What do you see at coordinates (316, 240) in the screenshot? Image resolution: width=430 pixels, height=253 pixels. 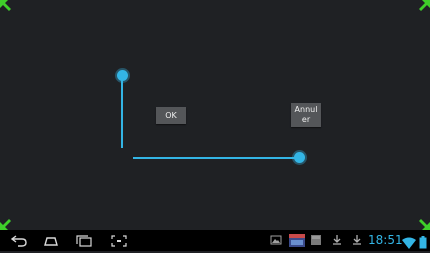 I see `image-notification-icon` at bounding box center [316, 240].